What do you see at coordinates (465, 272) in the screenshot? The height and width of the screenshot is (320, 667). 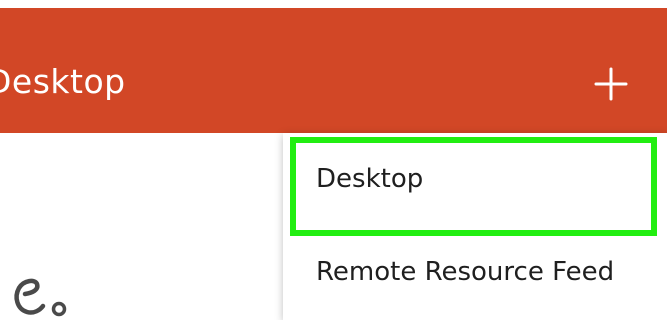 I see `menu-item-label: Remote Resource Feed` at bounding box center [465, 272].